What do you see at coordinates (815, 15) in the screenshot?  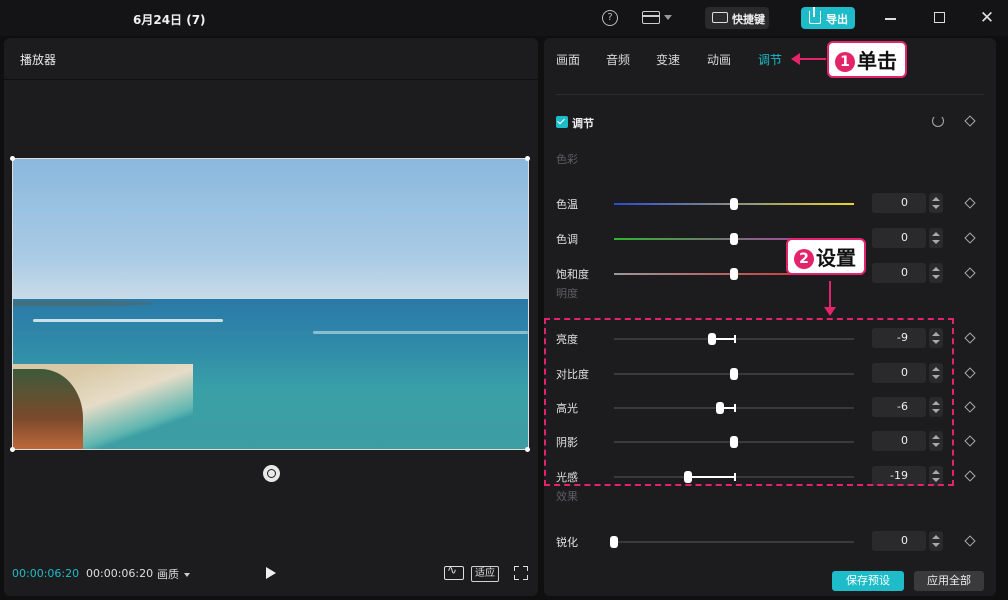 I see `upload-icon` at bounding box center [815, 15].